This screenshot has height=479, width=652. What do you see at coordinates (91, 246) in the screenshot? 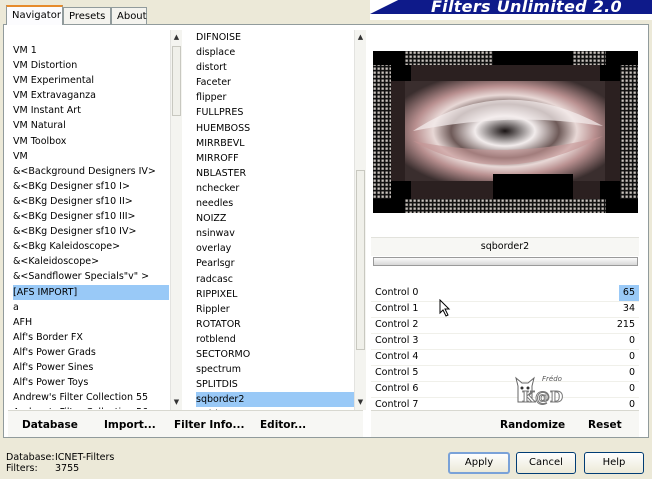
I see `category-list-item: &<Bkg Kaleidoscope>` at bounding box center [91, 246].